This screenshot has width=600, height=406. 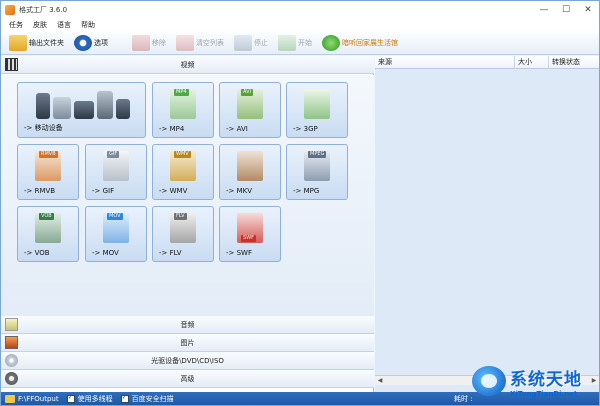 I want to click on menu-task: 任务, so click(x=16, y=25).